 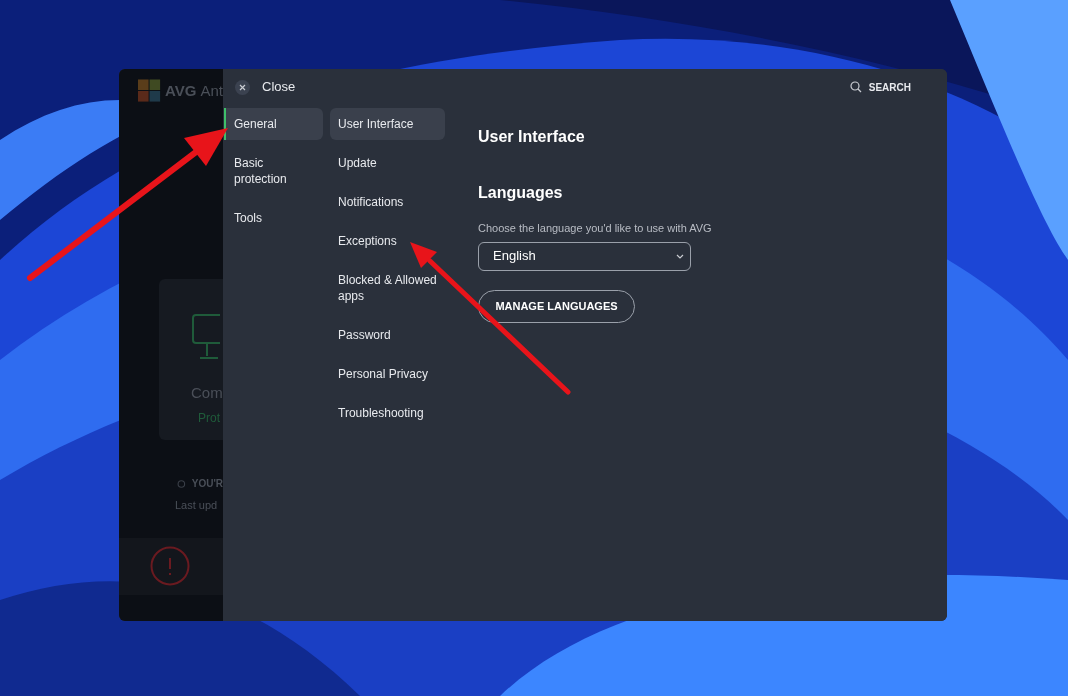 I want to click on category-item: General, so click(x=273, y=124).